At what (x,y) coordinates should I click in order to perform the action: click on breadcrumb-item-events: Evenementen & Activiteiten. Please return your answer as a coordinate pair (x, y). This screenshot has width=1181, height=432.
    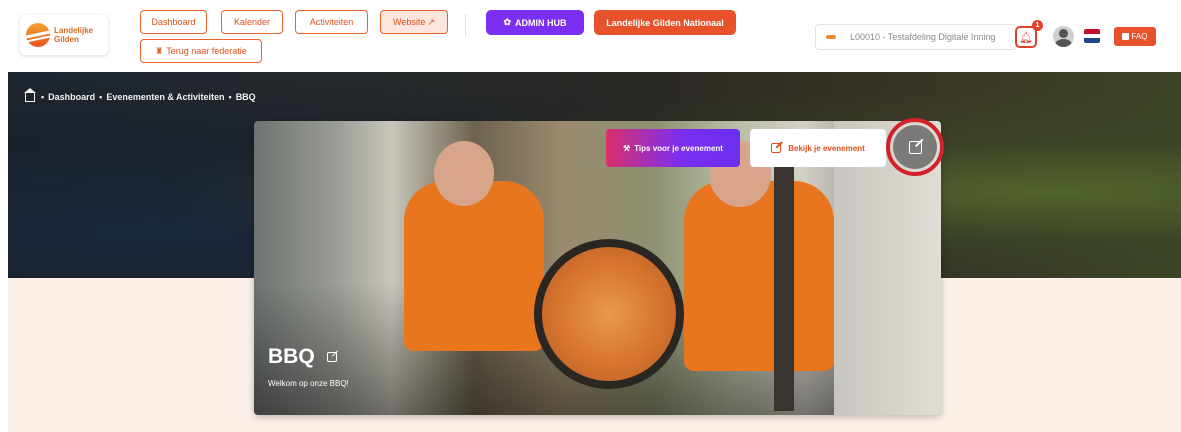
    Looking at the image, I should click on (165, 97).